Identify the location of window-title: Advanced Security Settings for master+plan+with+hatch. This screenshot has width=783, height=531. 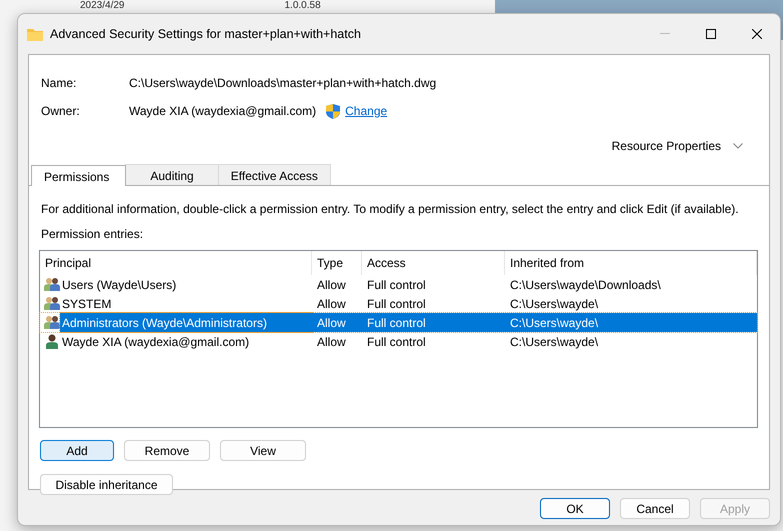
(206, 34).